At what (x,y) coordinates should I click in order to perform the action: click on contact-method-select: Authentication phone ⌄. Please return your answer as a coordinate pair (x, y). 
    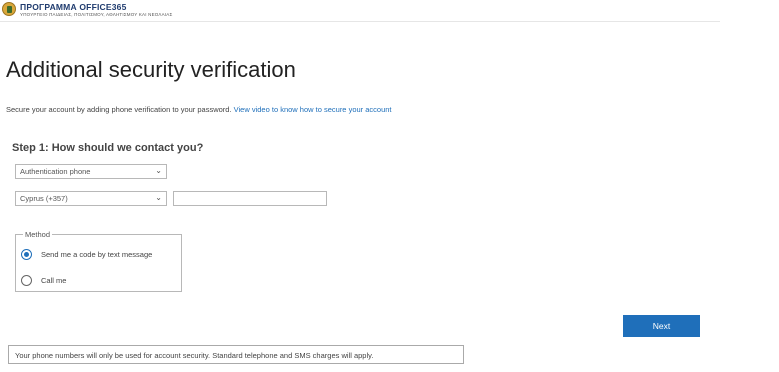
    Looking at the image, I should click on (91, 171).